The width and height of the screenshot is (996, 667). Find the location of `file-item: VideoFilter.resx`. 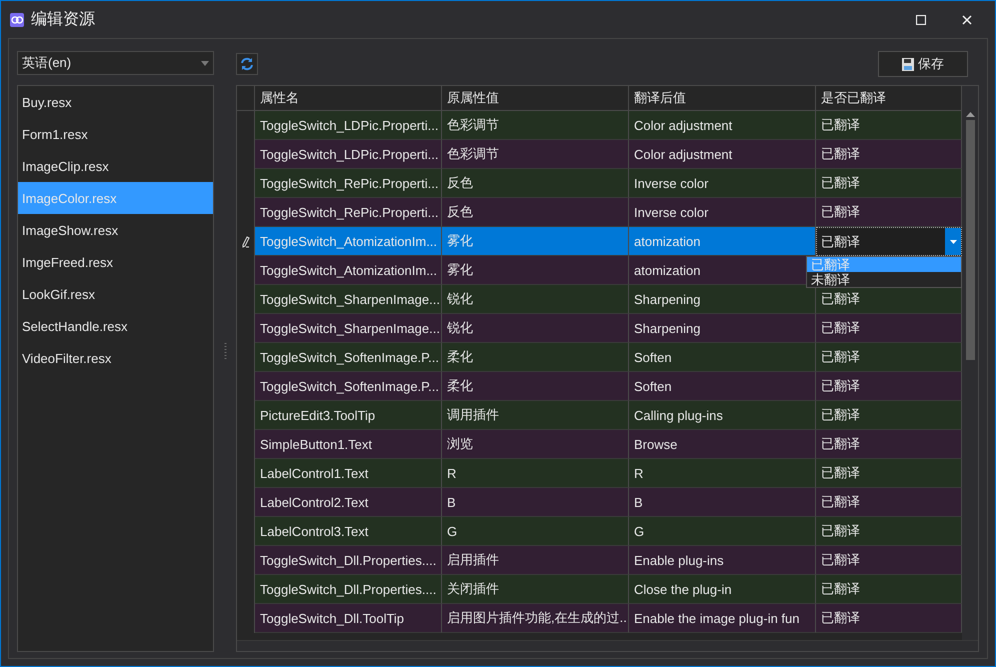

file-item: VideoFilter.resx is located at coordinates (115, 358).